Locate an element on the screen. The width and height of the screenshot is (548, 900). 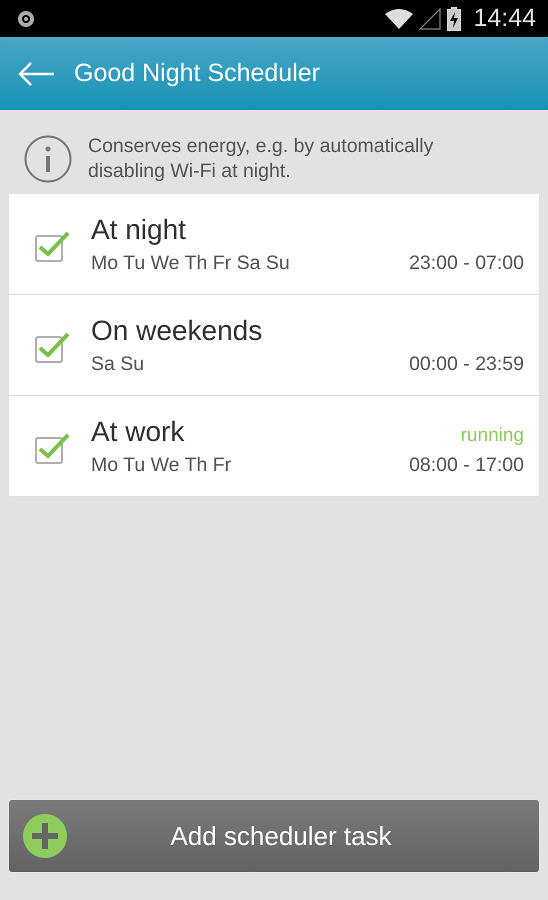
task-days: Mo Tu We Th Fr Sa Su is located at coordinates (190, 263).